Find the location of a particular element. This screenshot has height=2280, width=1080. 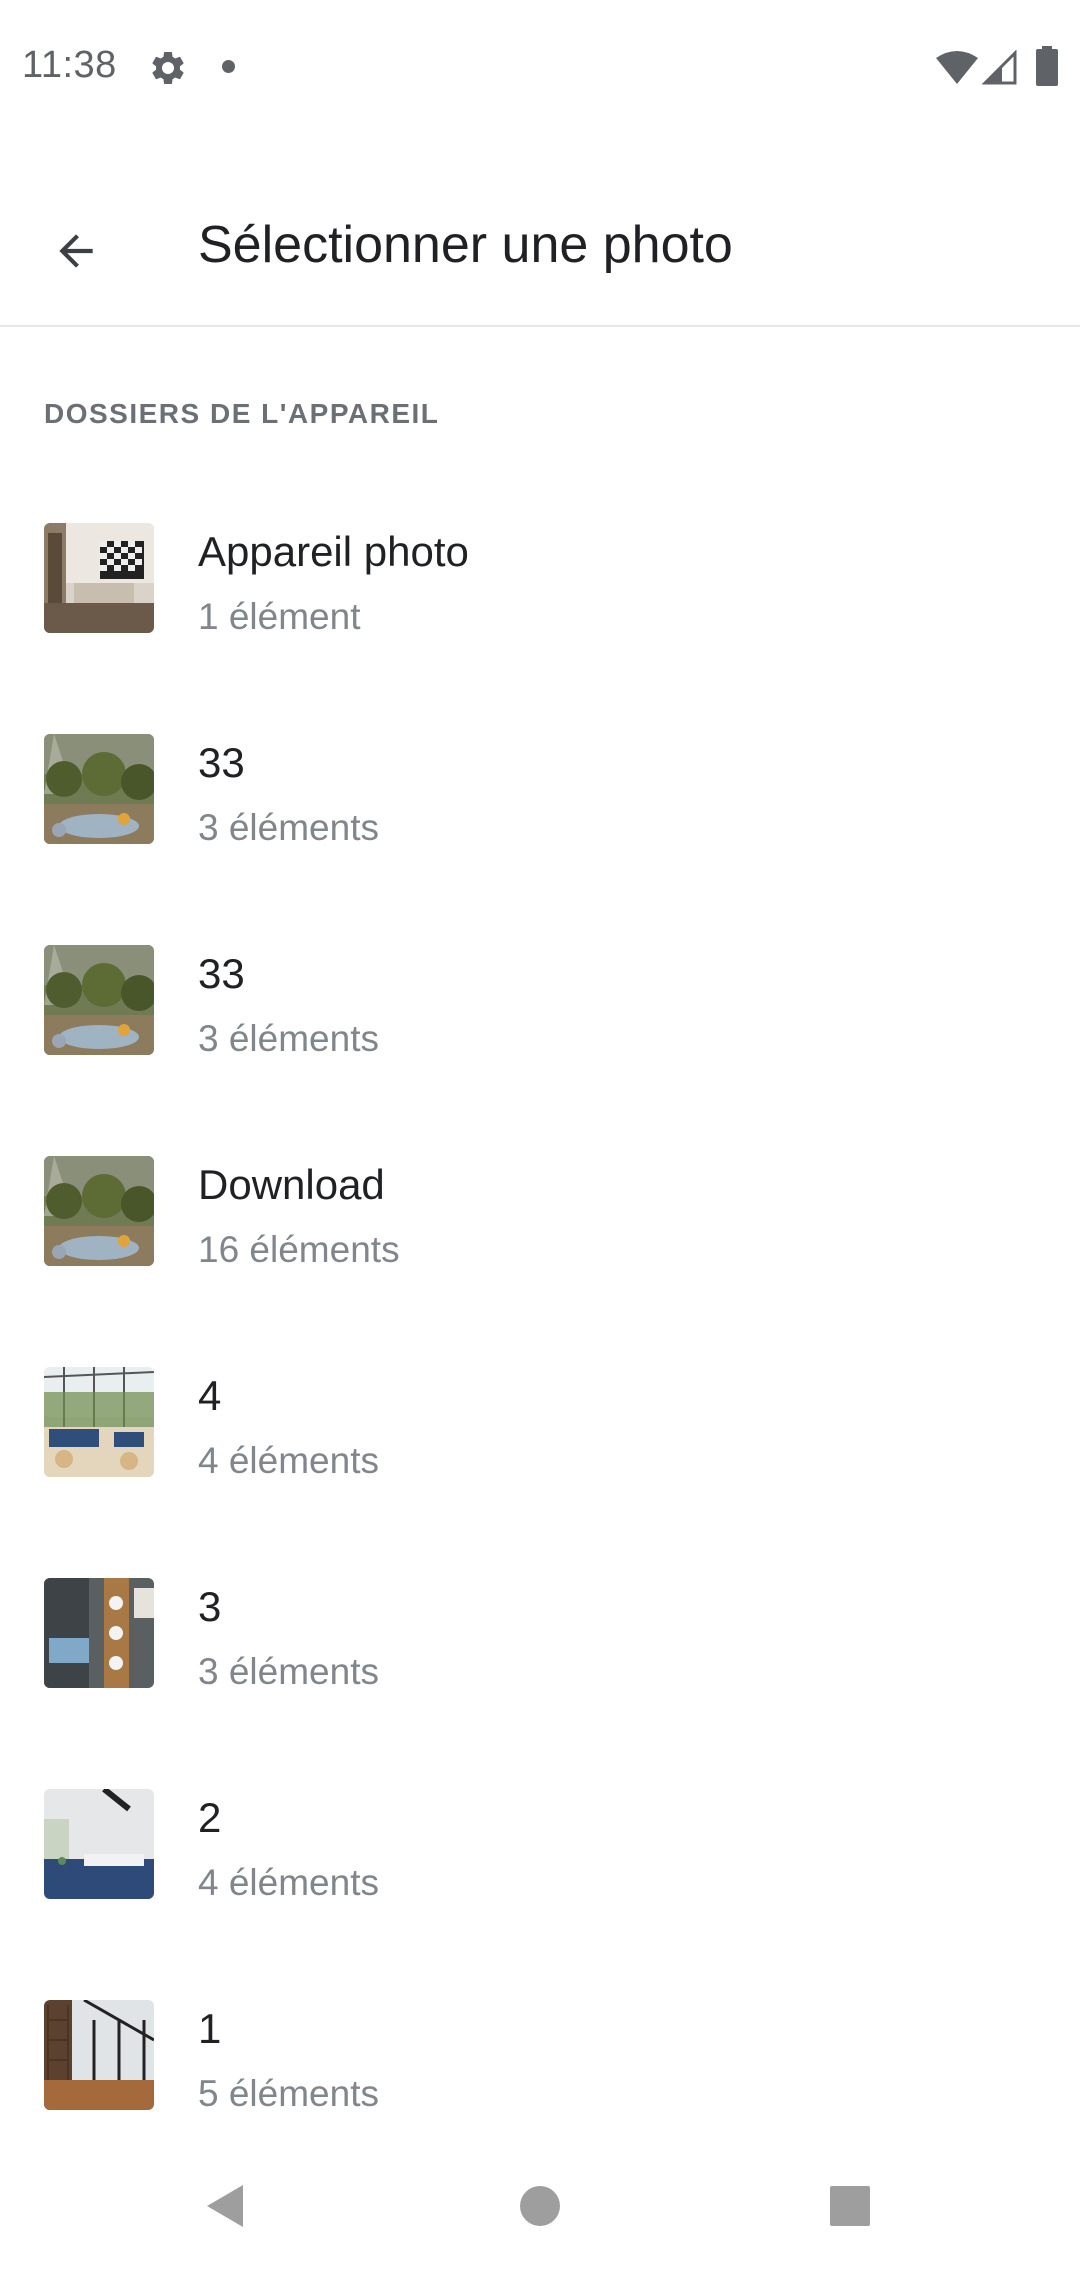

folder-name: Download is located at coordinates (291, 1184).